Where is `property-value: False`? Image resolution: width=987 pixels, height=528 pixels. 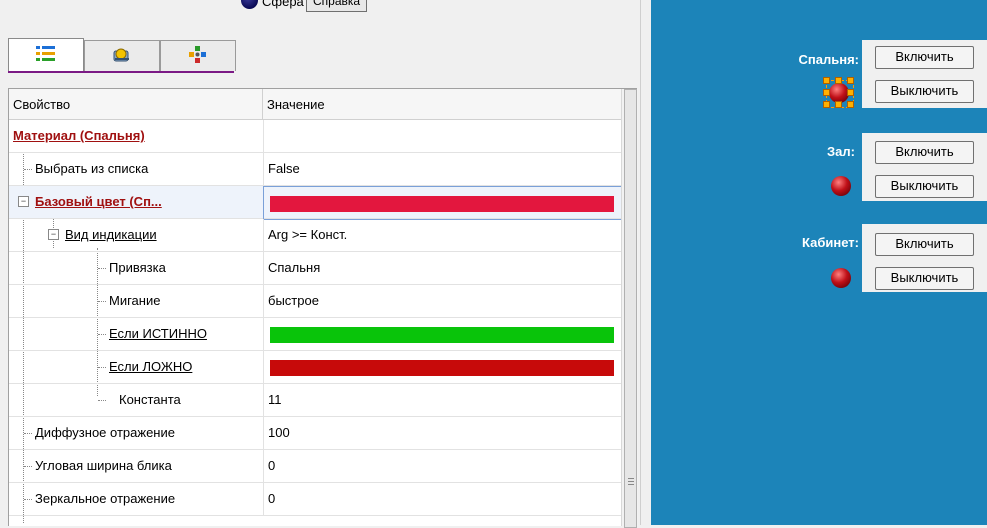 property-value: False is located at coordinates (284, 168).